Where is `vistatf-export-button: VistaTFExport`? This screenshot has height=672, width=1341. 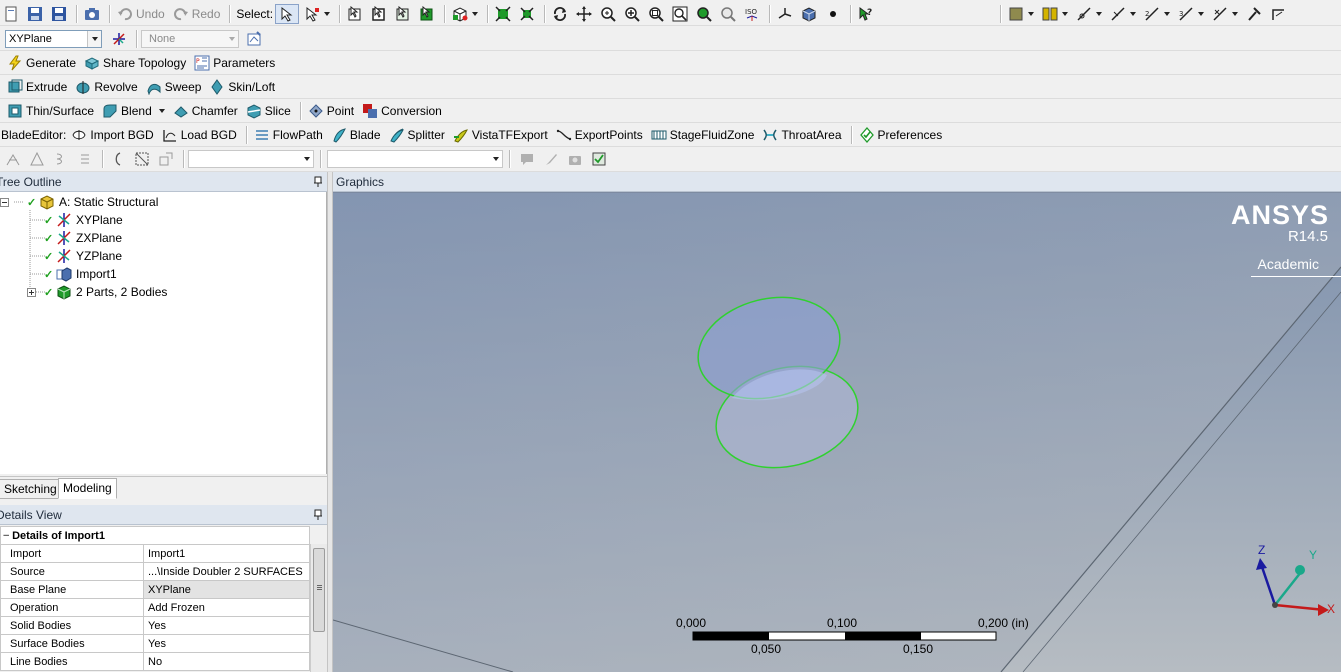 vistatf-export-button: VistaTFExport is located at coordinates (500, 135).